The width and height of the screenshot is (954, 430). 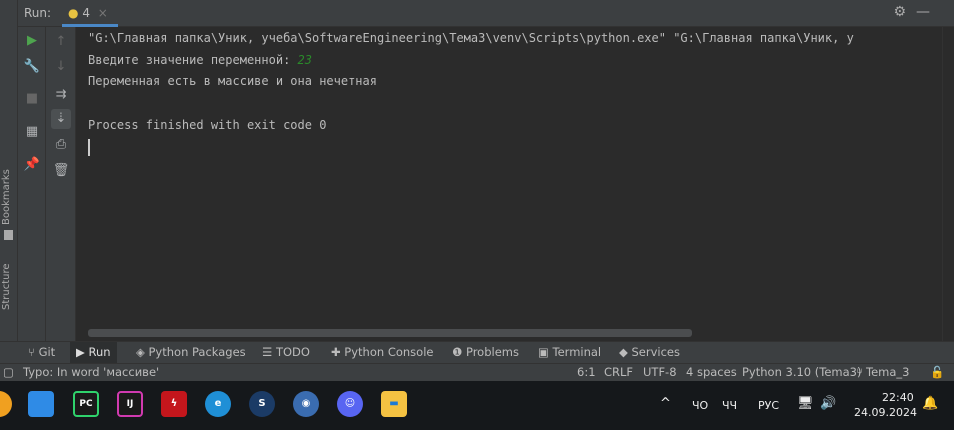 What do you see at coordinates (586, 372) in the screenshot?
I see `caret-position: 6:1` at bounding box center [586, 372].